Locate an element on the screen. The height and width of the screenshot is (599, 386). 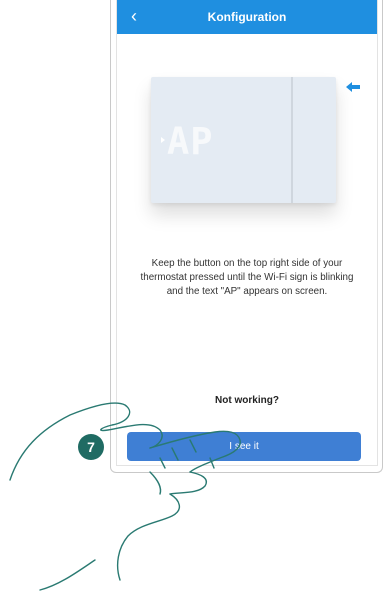
not-working-link: Not working? is located at coordinates (247, 400).